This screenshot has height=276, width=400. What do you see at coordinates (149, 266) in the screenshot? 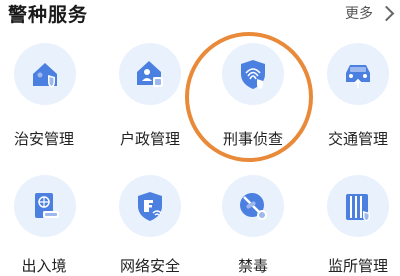
I see `service-item-label: 网络安全` at bounding box center [149, 266].